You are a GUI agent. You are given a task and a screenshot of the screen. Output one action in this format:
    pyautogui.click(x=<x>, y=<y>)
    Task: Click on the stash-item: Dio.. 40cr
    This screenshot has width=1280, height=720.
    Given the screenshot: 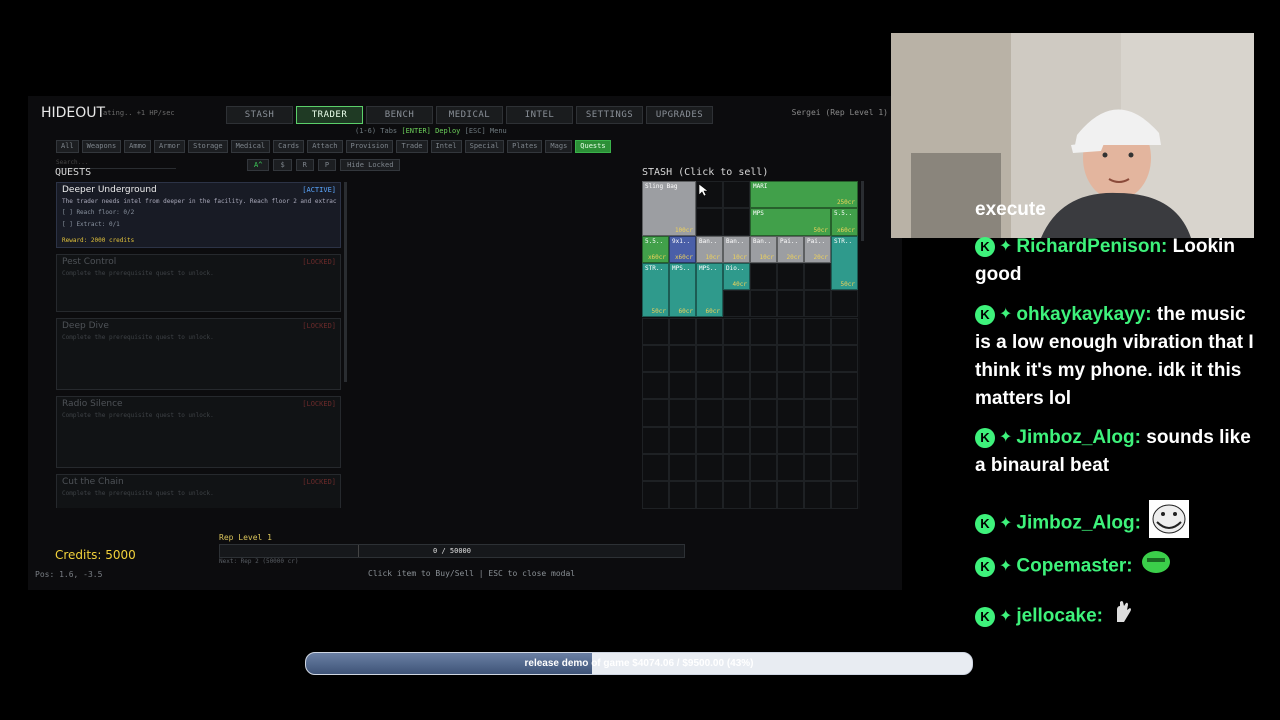 What is the action you would take?
    pyautogui.click(x=736, y=276)
    